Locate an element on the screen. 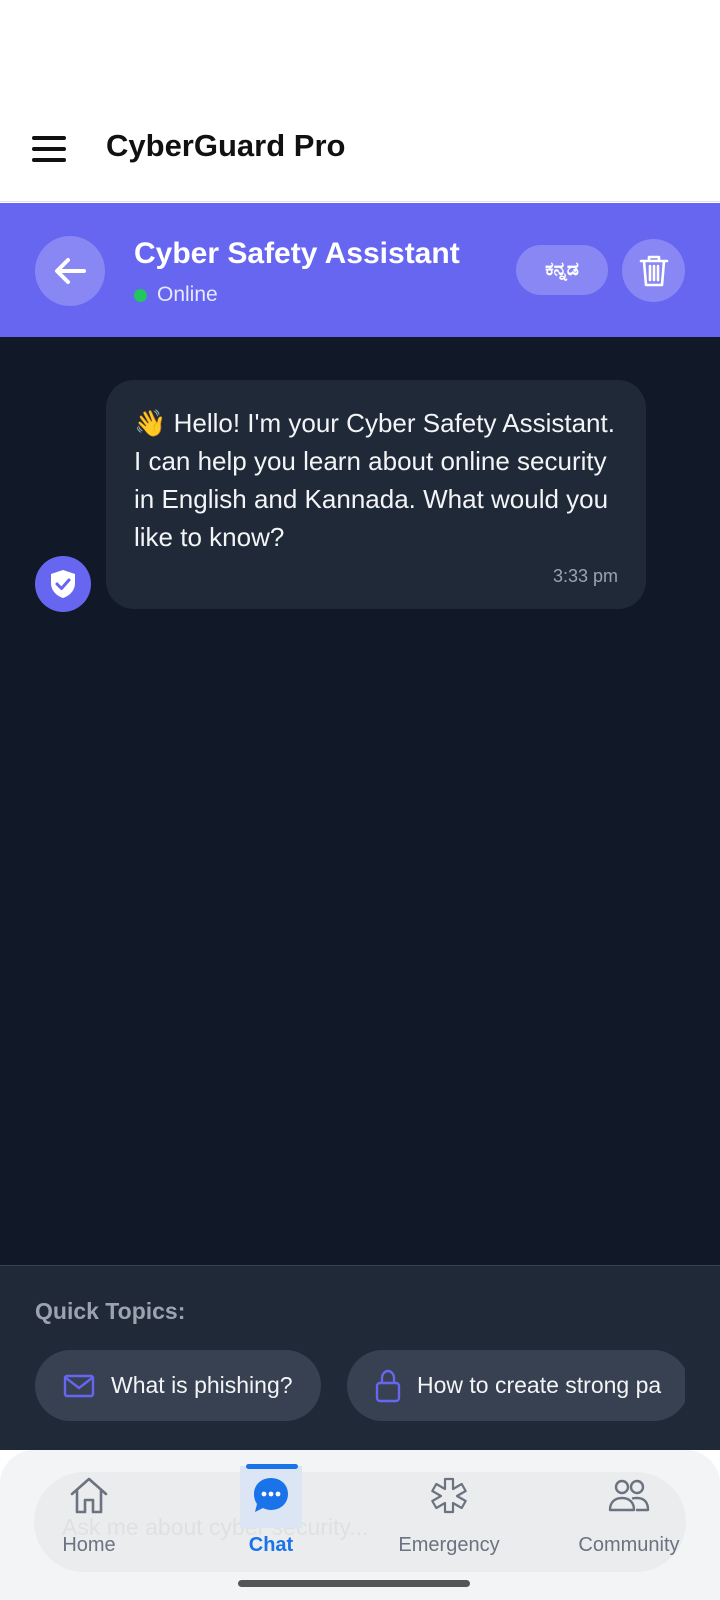  message-time: 3:33 pm is located at coordinates (585, 576).